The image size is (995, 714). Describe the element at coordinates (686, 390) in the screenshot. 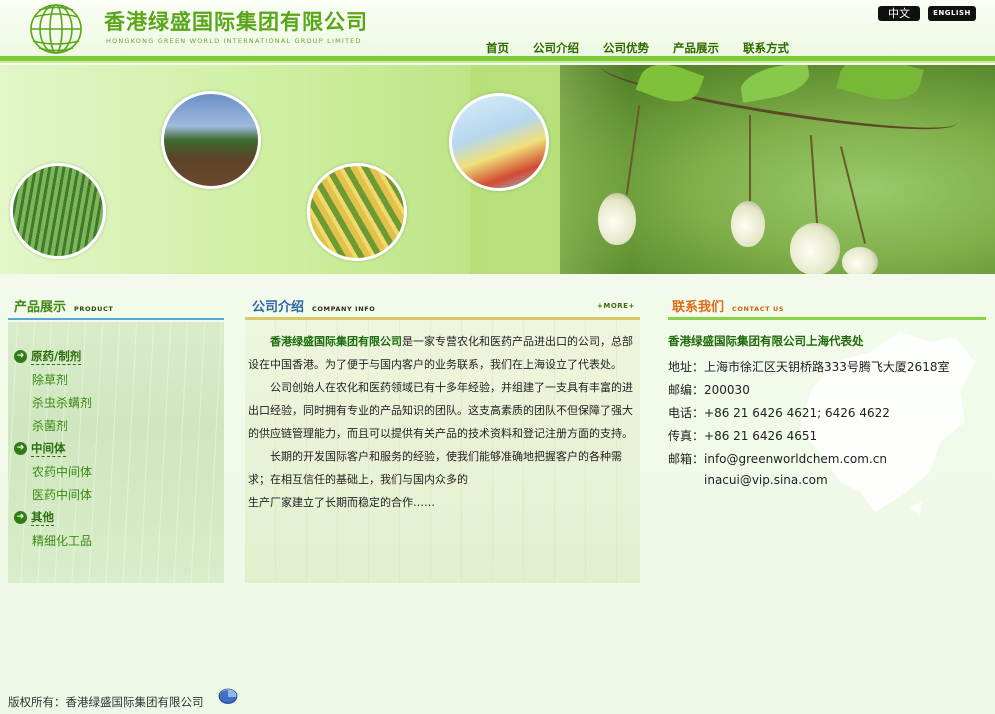

I see `zip-label: 邮编：` at that location.